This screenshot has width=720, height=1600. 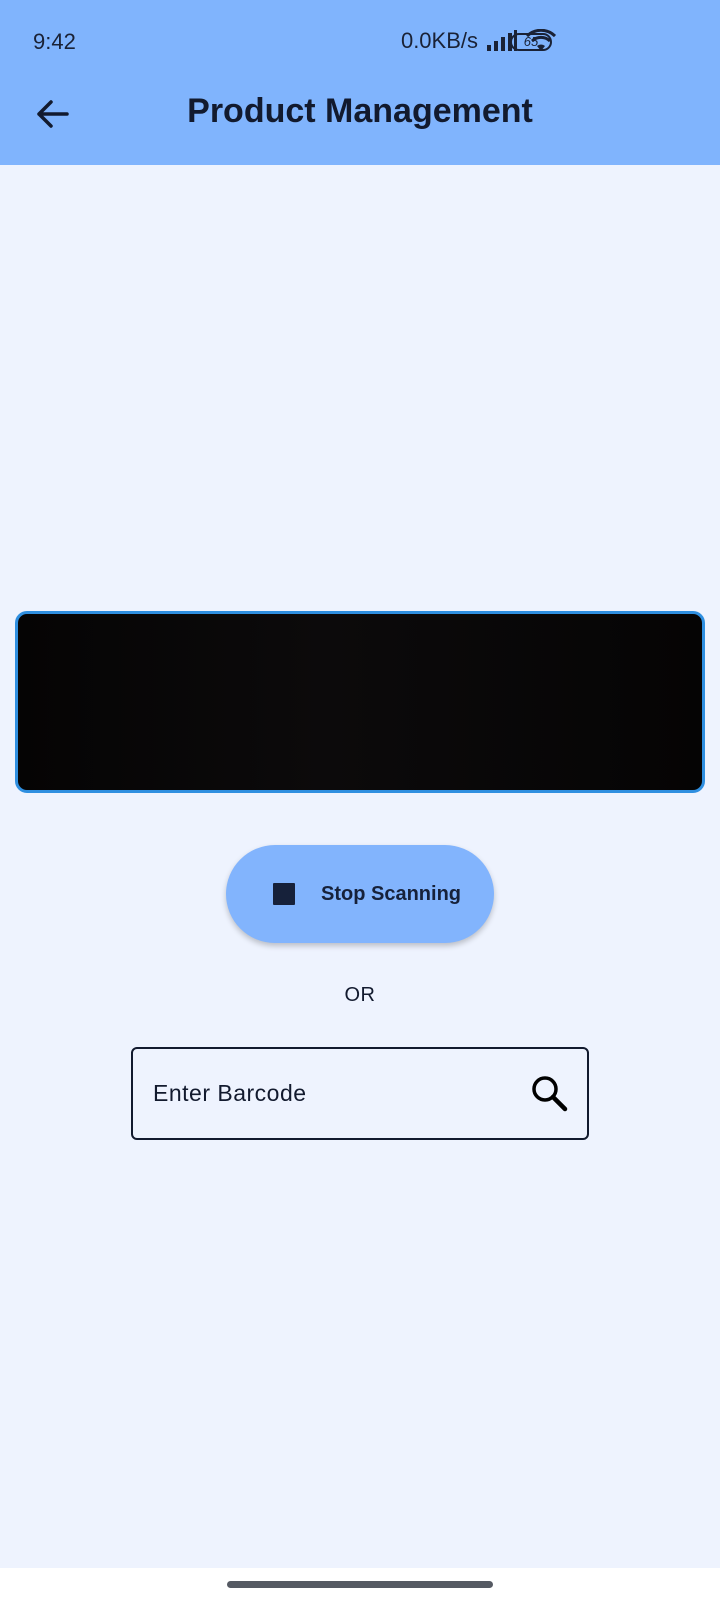 I want to click on stop-icon, so click(x=284, y=894).